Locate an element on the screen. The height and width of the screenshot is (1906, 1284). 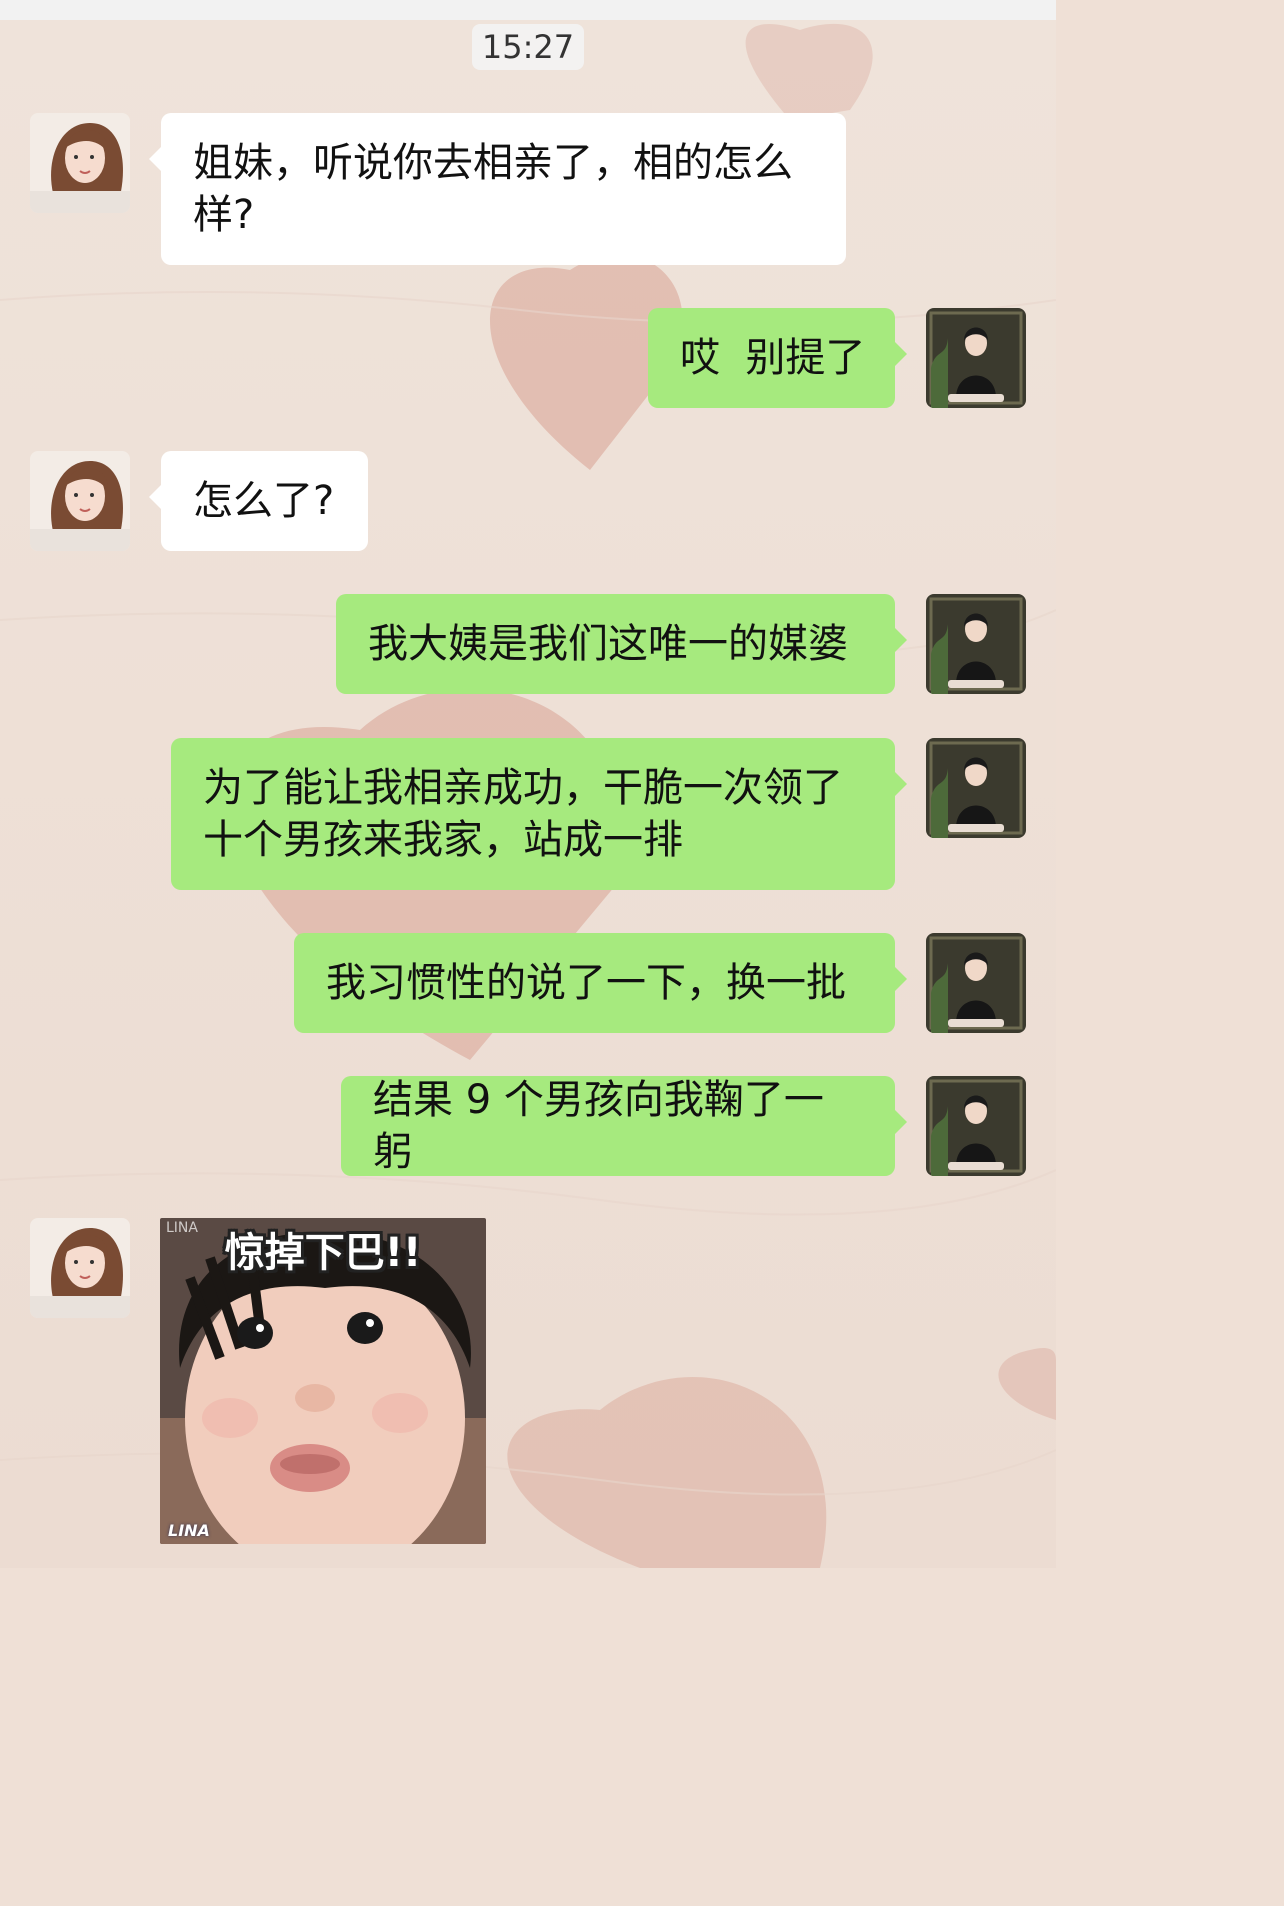
message-text: 我习惯性的说了一下，换一批 is located at coordinates (586, 983).